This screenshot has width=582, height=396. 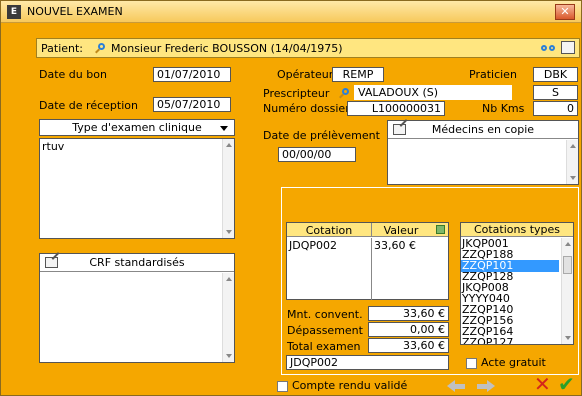 What do you see at coordinates (565, 12) in the screenshot?
I see `close-button: ✕` at bounding box center [565, 12].